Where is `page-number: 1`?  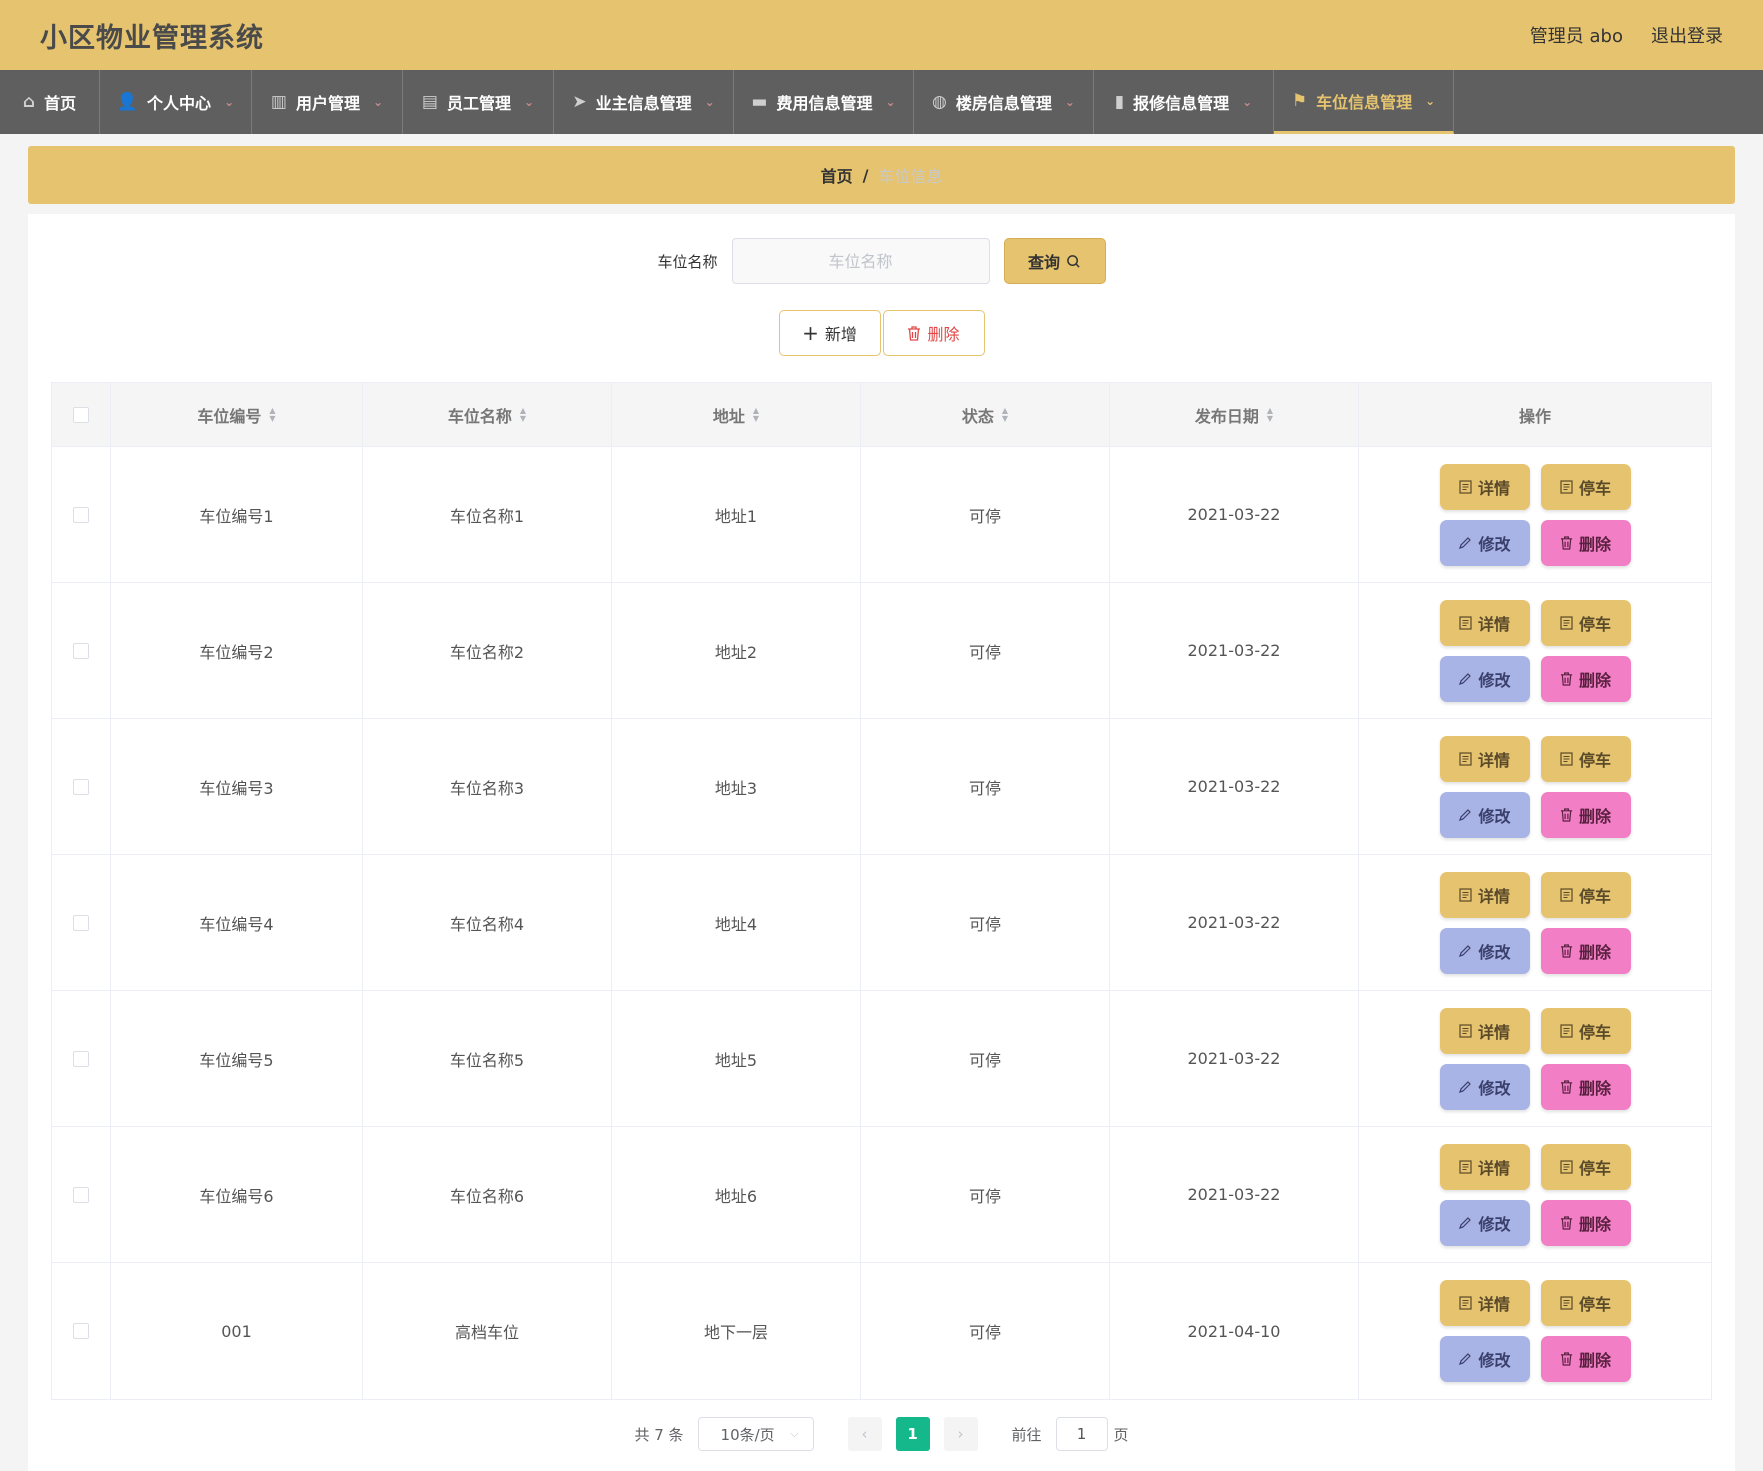
page-number: 1 is located at coordinates (912, 1434).